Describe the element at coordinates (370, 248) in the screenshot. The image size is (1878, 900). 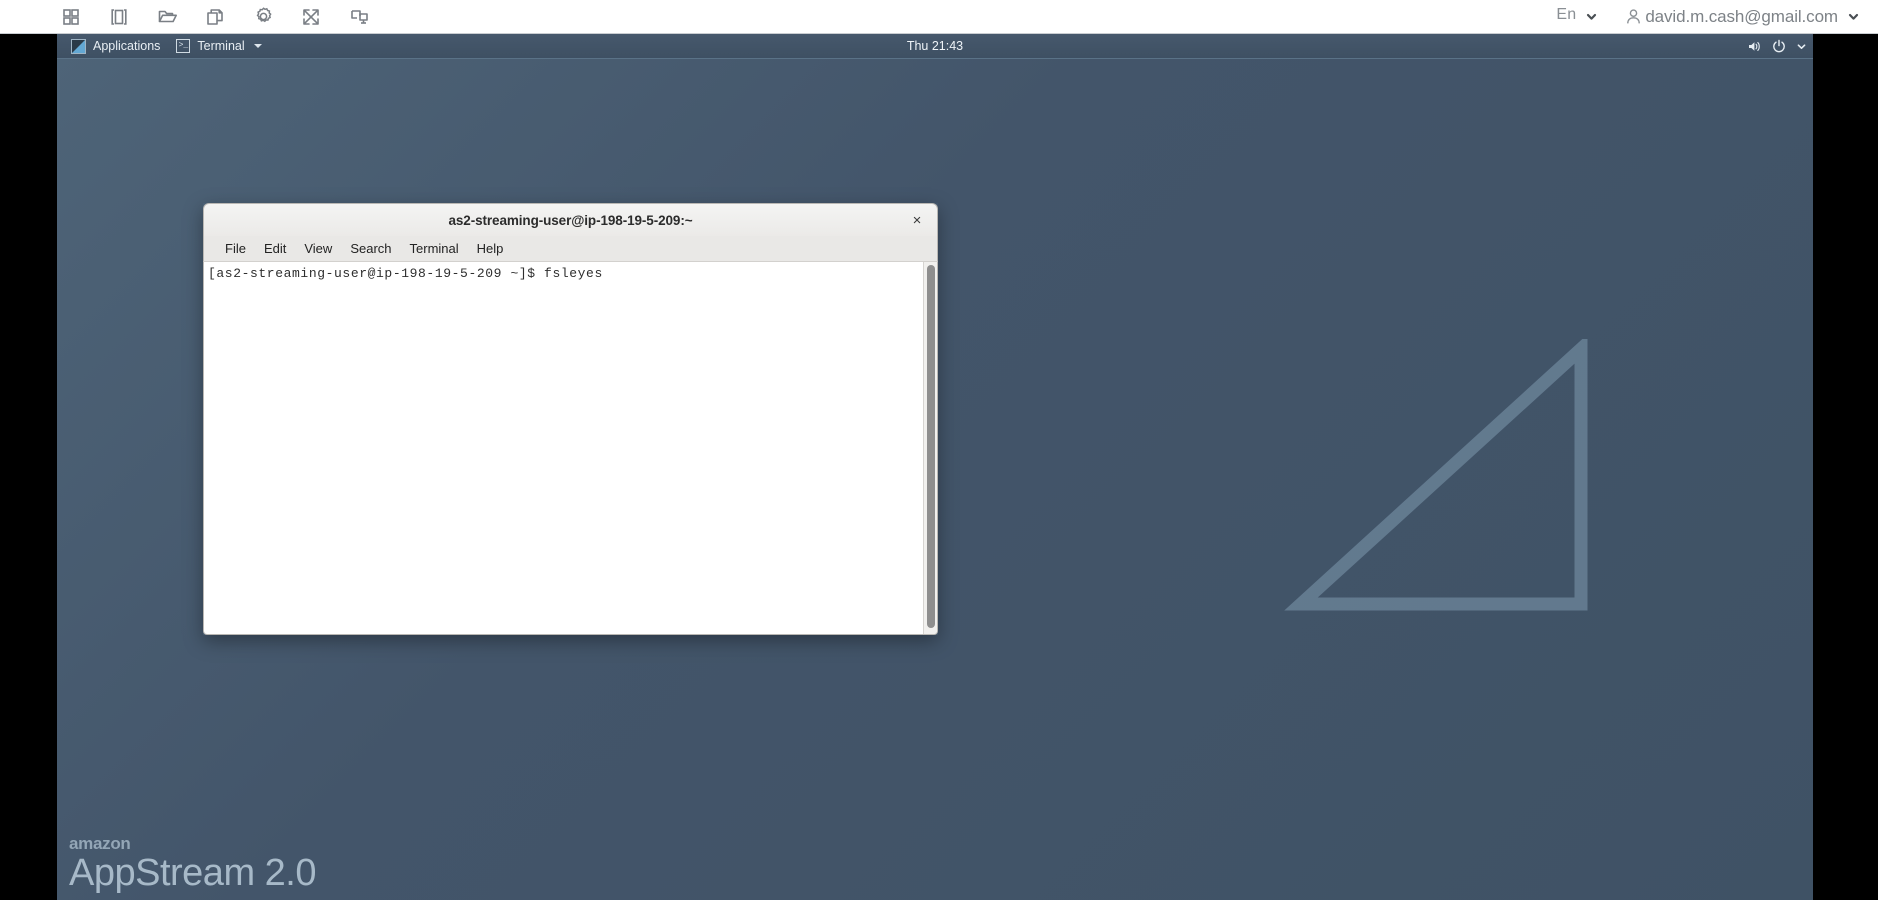
I see `menu-search: Search` at that location.